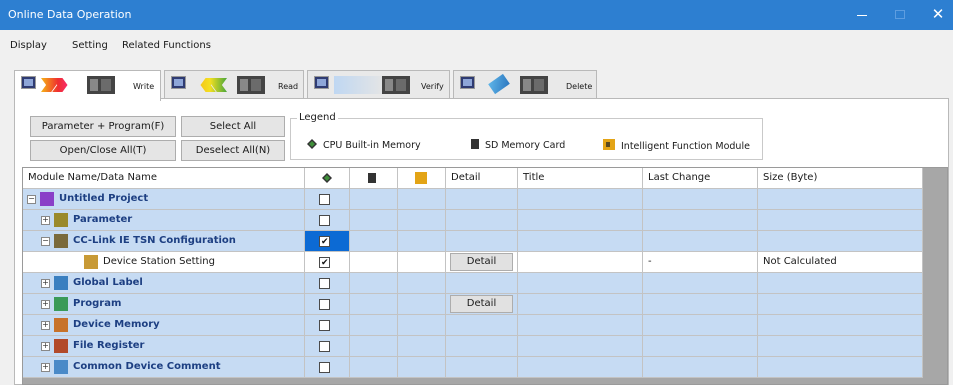 The width and height of the screenshot is (953, 385). What do you see at coordinates (685, 146) in the screenshot?
I see `legend-ifm-label: Intelligent Function Module` at bounding box center [685, 146].